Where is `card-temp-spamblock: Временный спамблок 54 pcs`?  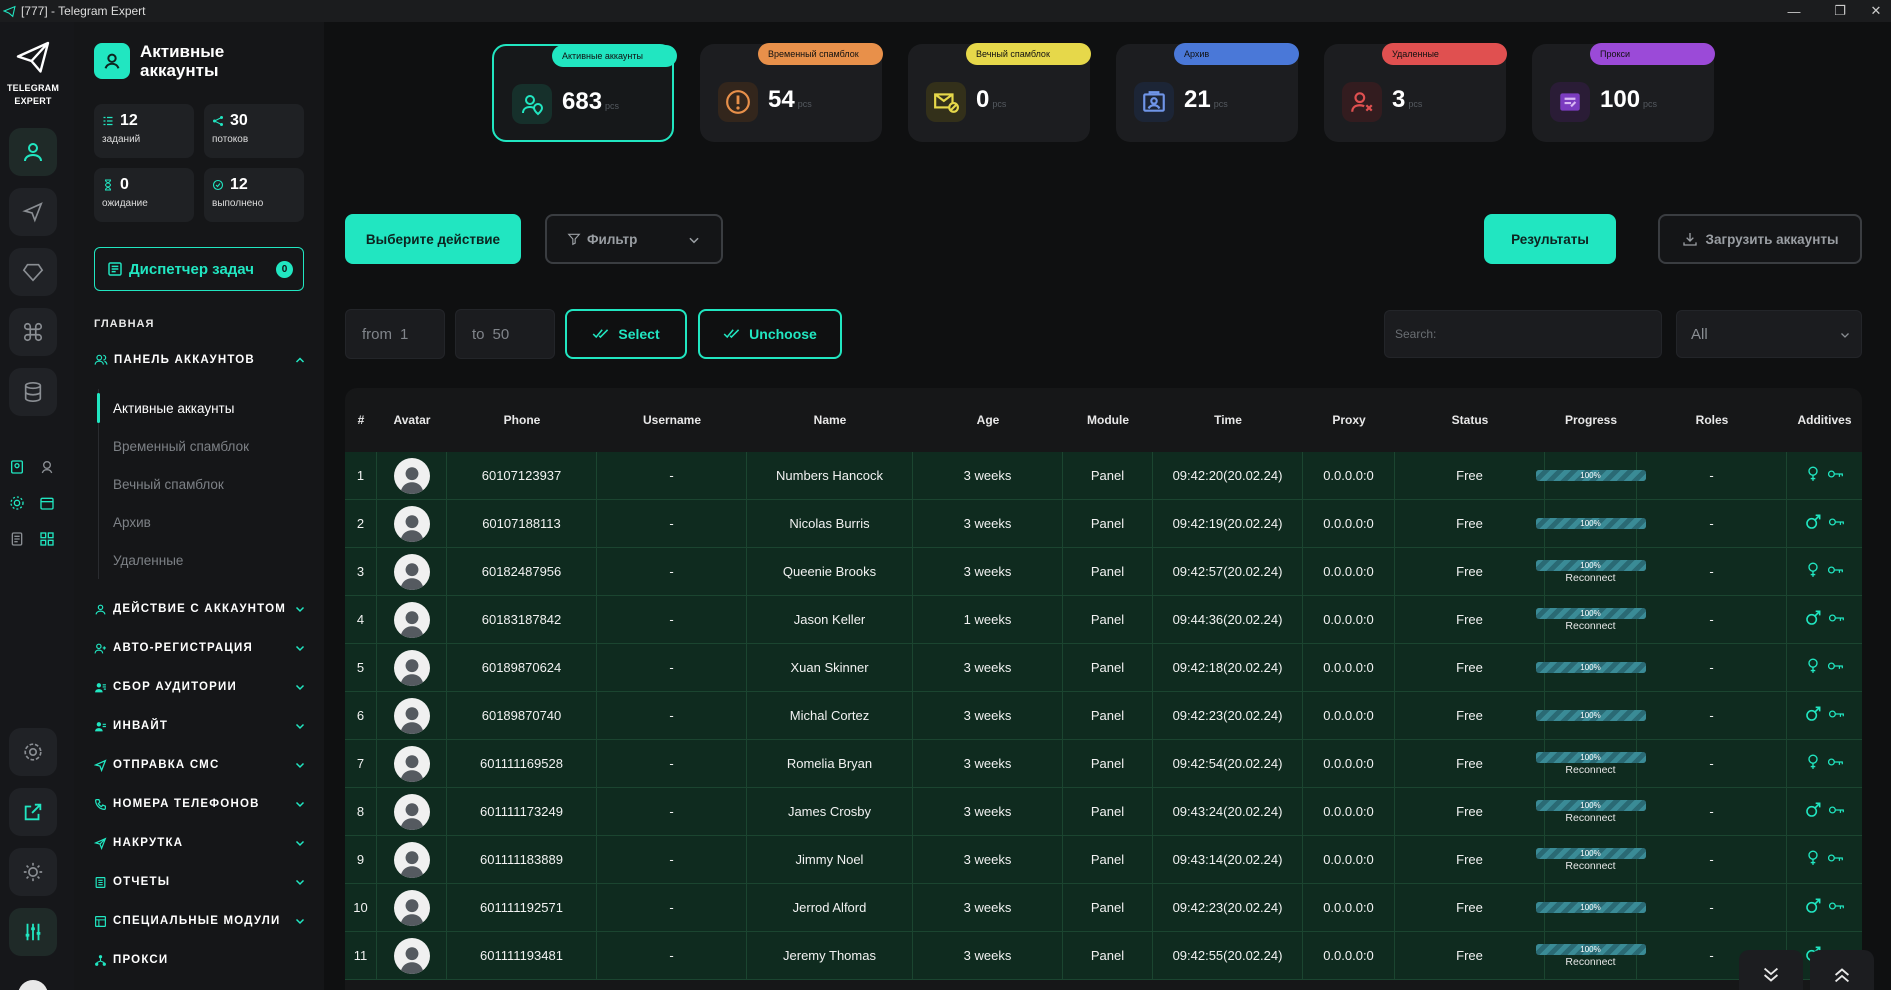 card-temp-spamblock: Временный спамблок 54 pcs is located at coordinates (791, 92).